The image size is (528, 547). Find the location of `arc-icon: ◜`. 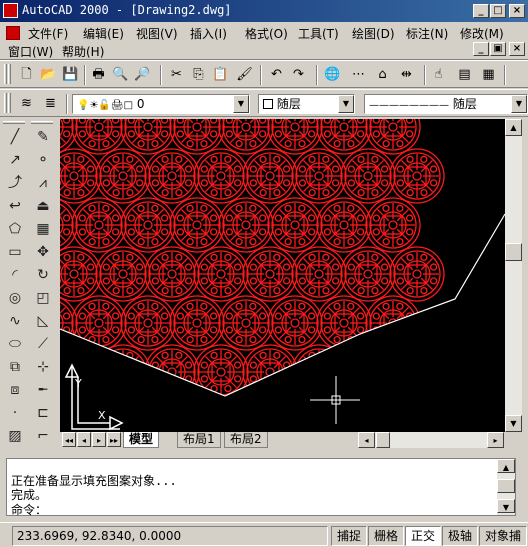

arc-icon: ◜ is located at coordinates (15, 275).